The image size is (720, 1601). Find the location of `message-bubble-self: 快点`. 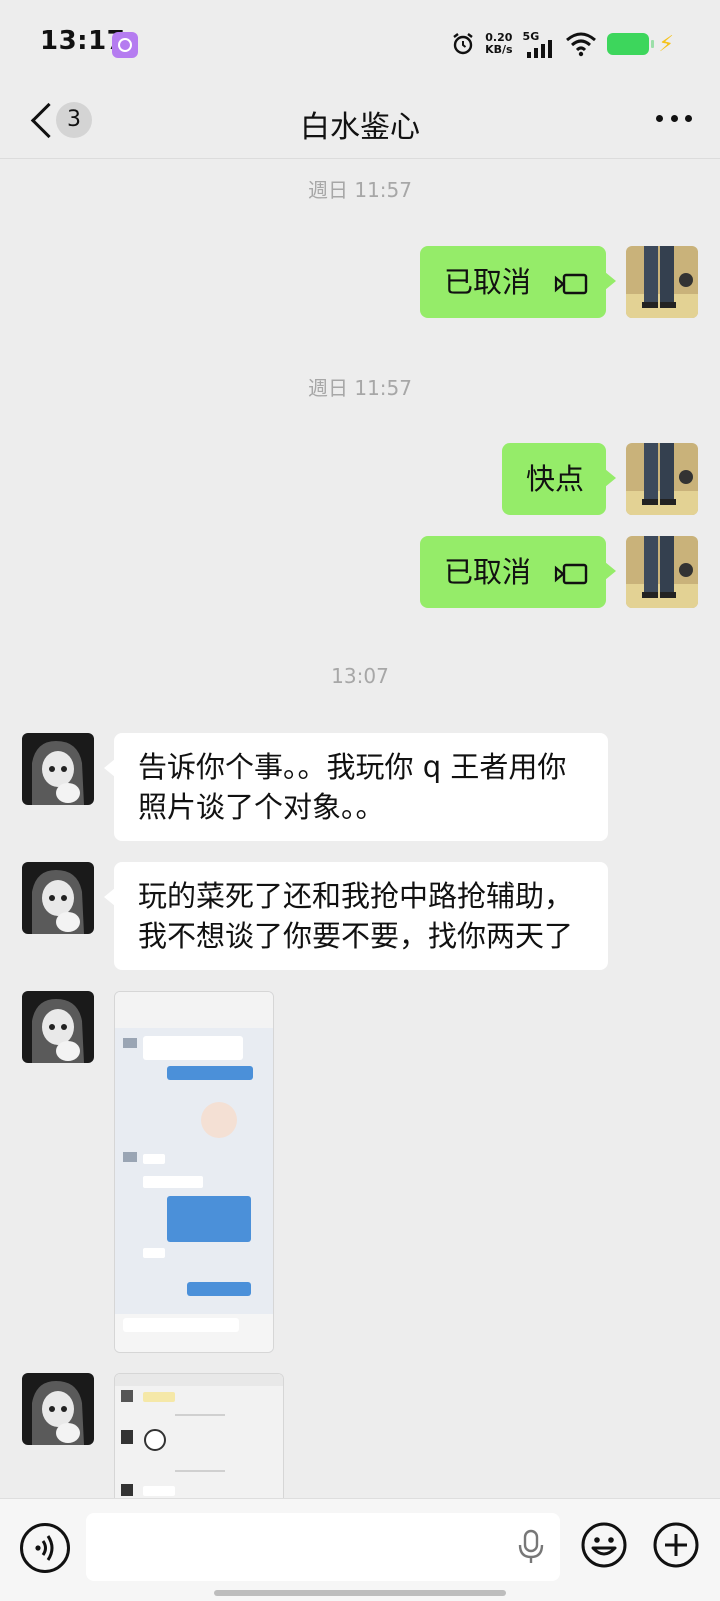

message-bubble-self: 快点 is located at coordinates (559, 479).